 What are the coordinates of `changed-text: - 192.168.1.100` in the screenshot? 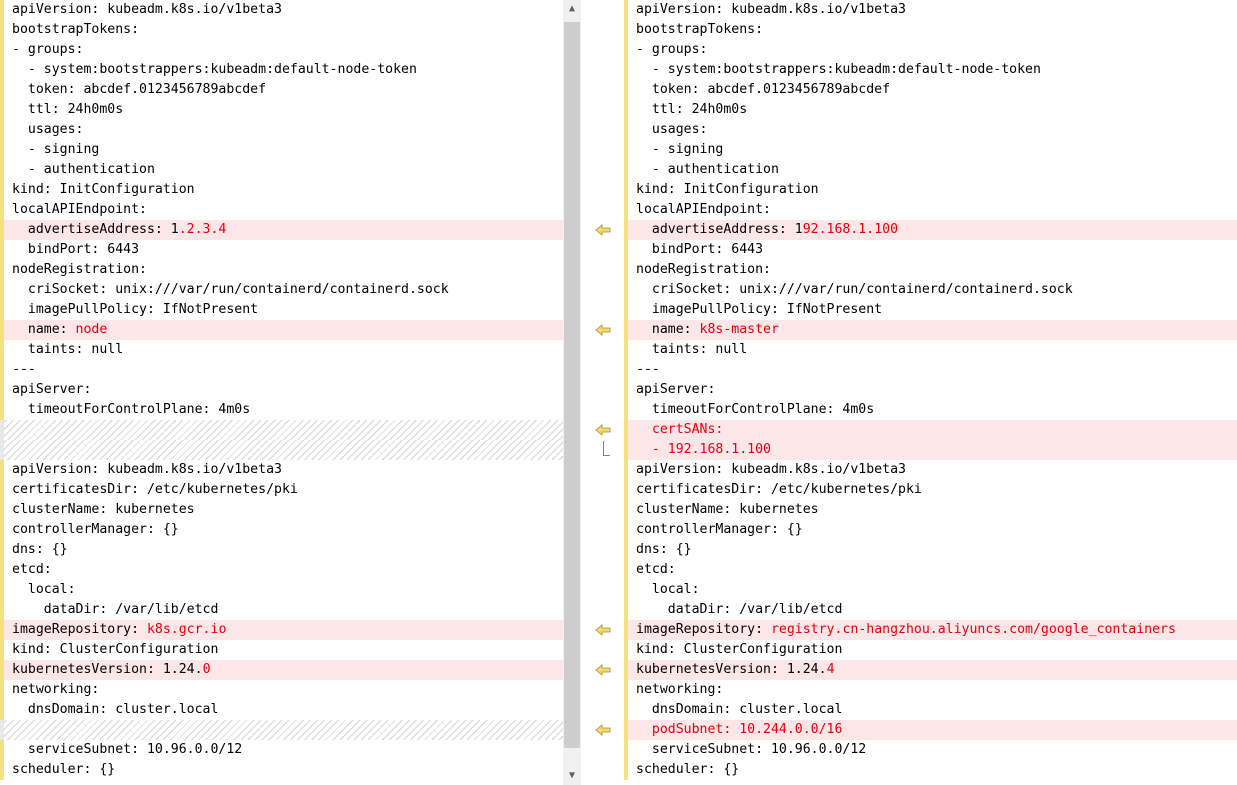 It's located at (703, 449).